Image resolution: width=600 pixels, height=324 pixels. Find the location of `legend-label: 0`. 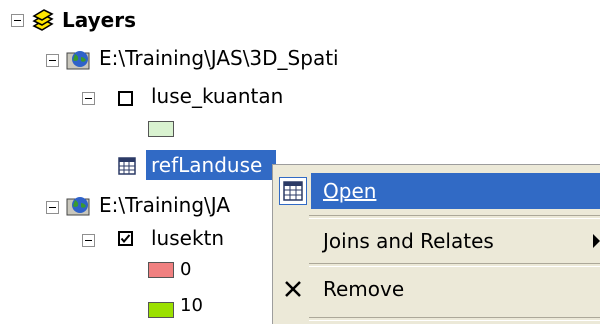

legend-label: 0 is located at coordinates (186, 269).